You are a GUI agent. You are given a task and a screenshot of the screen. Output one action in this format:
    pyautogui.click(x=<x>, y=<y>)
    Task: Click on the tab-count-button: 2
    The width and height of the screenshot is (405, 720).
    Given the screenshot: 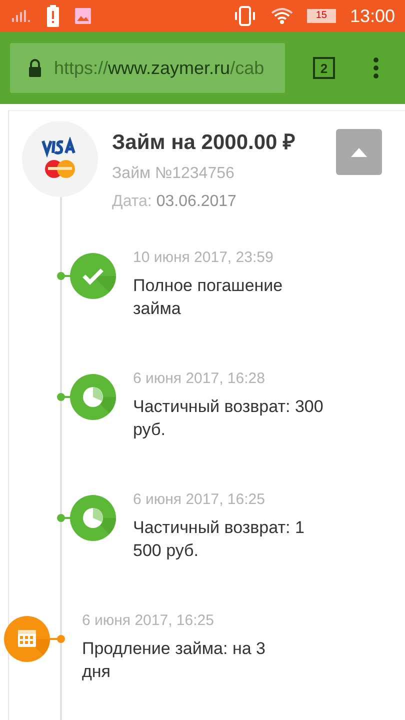 What is the action you would take?
    pyautogui.click(x=324, y=68)
    